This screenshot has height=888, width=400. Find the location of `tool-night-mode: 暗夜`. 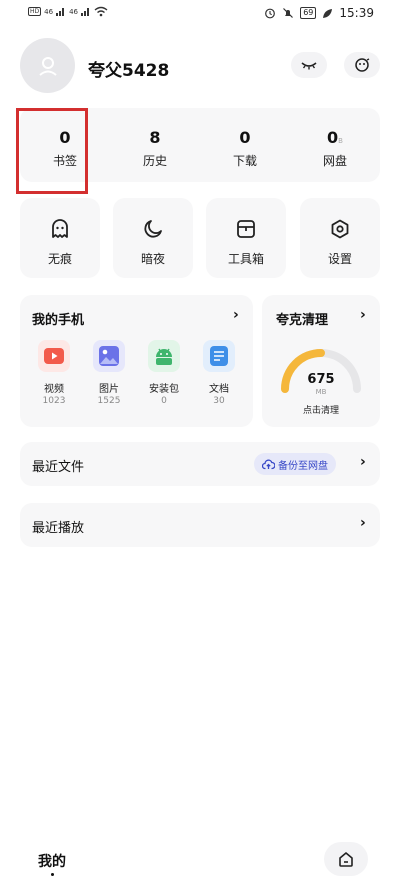

tool-night-mode: 暗夜 is located at coordinates (153, 238).